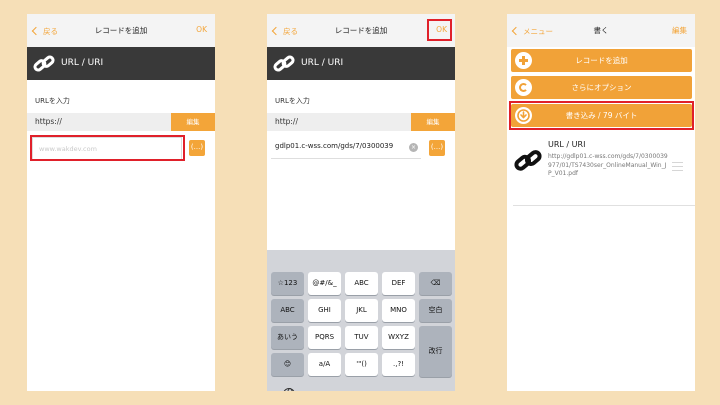 The height and width of the screenshot is (405, 720). I want to click on nav-title: 書く, so click(601, 30).